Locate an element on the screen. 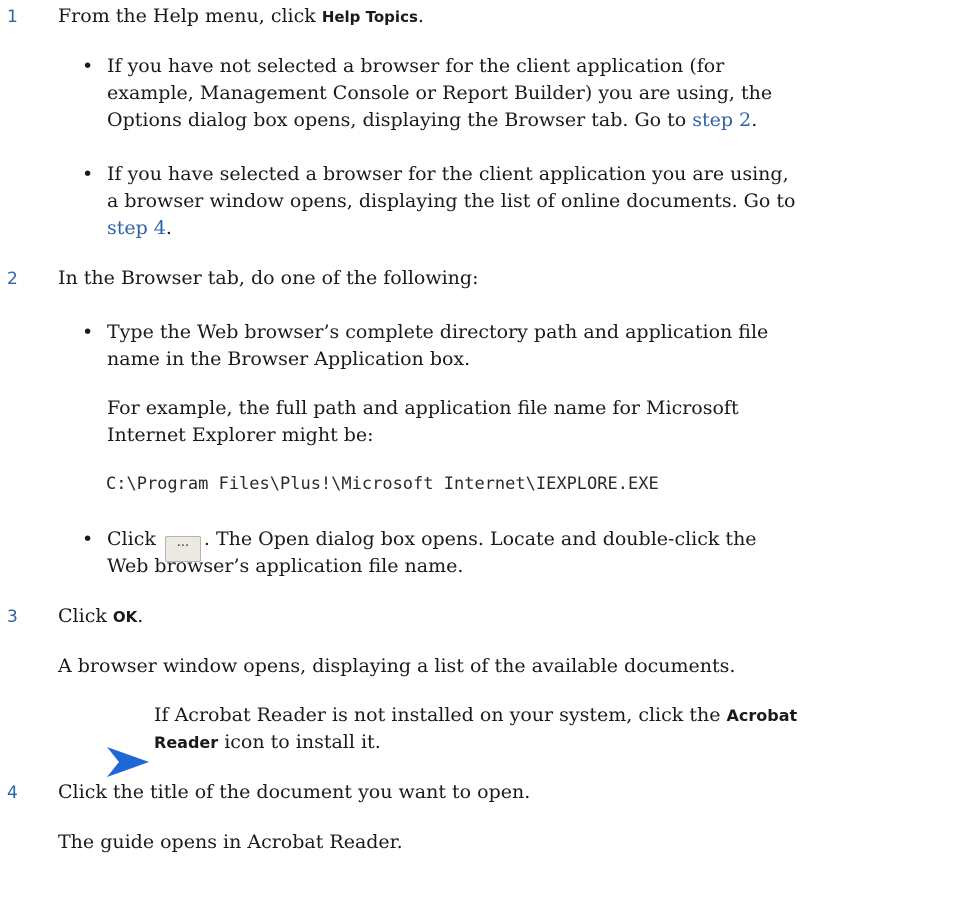 Image resolution: width=974 pixels, height=901 pixels. step-number-1: 1 is located at coordinates (12, 17).